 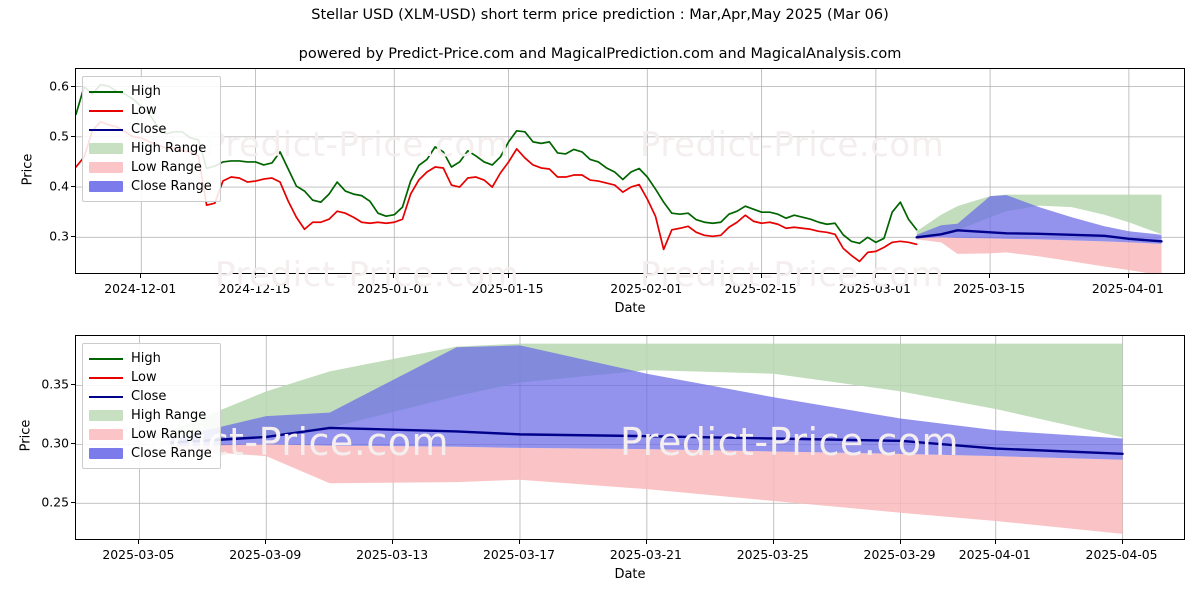 What do you see at coordinates (26, 435) in the screenshot?
I see `bottom-y-axis-label: Price` at bounding box center [26, 435].